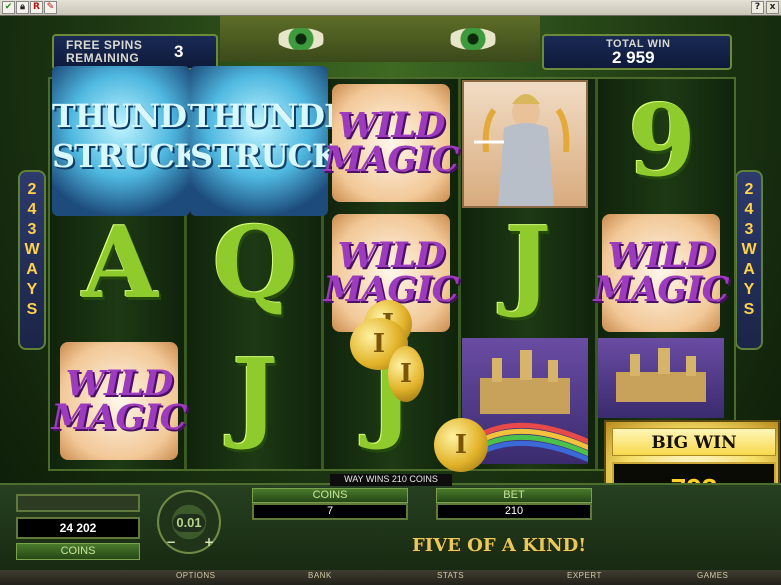 The width and height of the screenshot is (781, 585). Describe the element at coordinates (120, 263) in the screenshot. I see `symbol-a: A` at that location.